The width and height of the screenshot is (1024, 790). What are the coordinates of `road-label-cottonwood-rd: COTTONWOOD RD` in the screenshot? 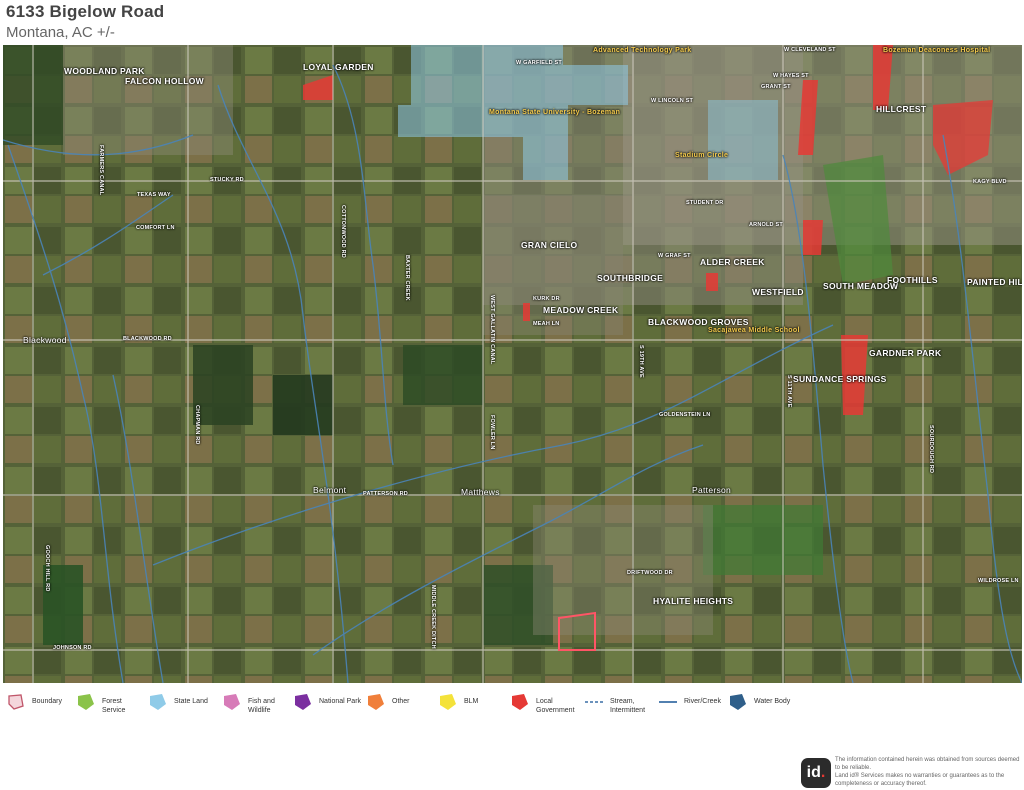 It's located at (343, 231).